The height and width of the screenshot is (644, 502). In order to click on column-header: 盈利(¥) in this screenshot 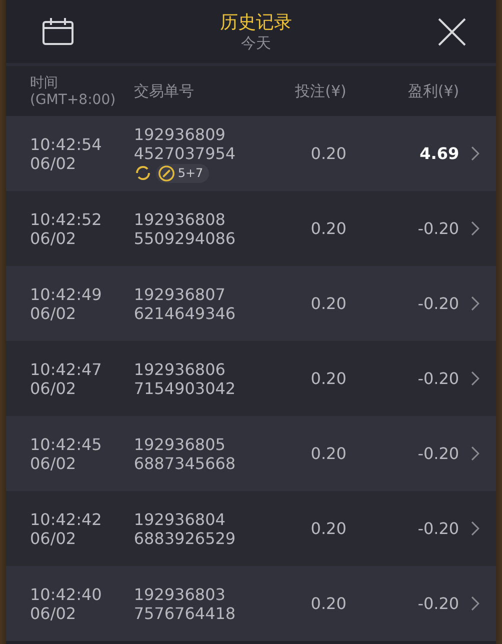, I will do `click(433, 91)`.